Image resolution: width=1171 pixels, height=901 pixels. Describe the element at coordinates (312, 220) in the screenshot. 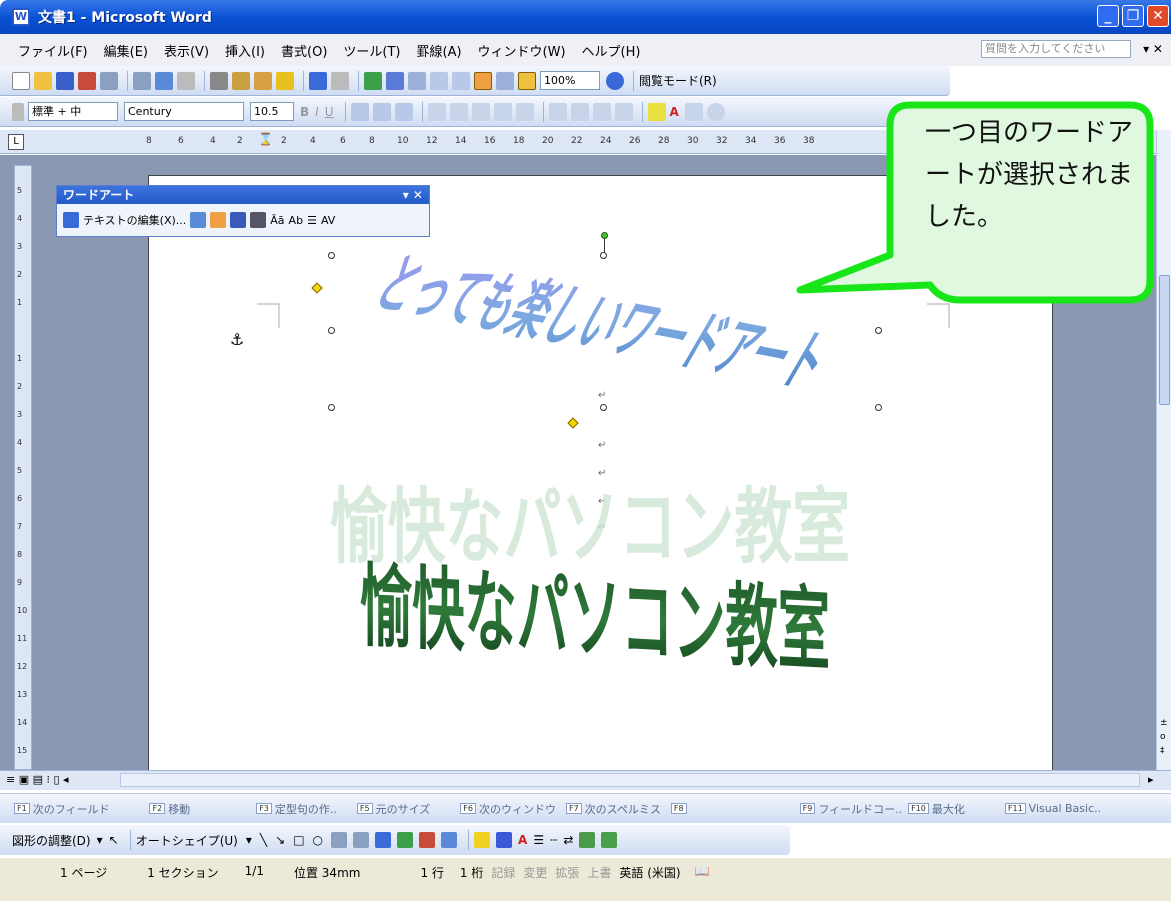

I see `alignment-icon: ☰` at that location.